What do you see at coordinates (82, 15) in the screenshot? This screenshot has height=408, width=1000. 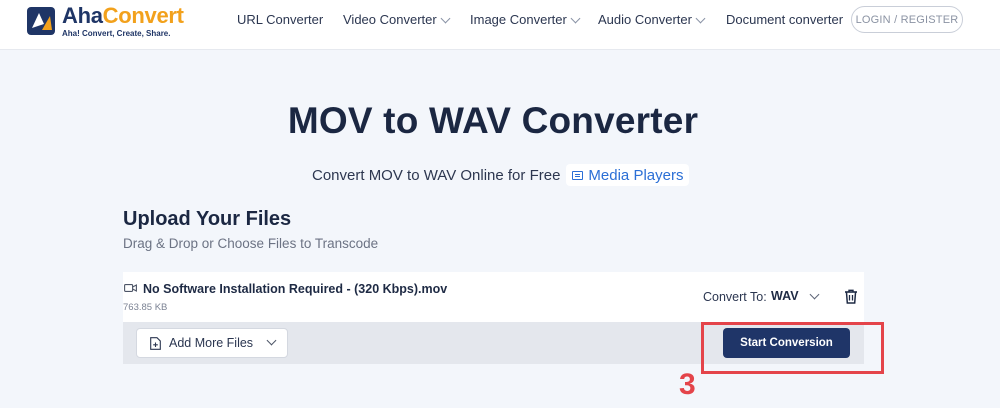 I see `logo-name-part1: Aha` at bounding box center [82, 15].